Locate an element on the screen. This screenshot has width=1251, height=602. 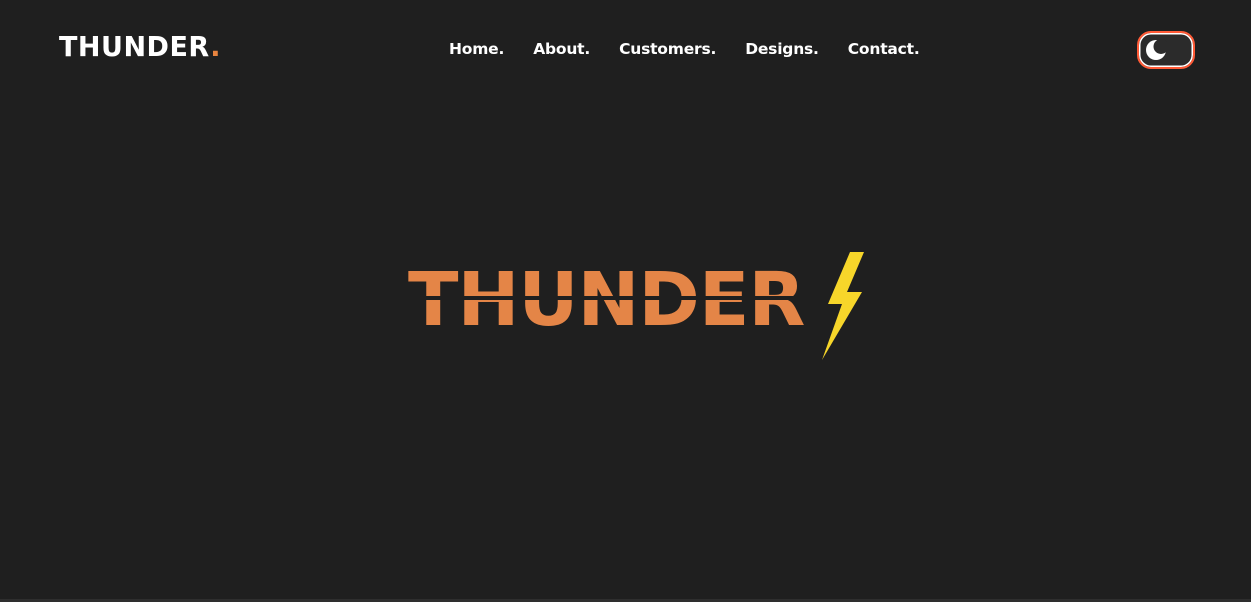
stencil-gap is located at coordinates (610, 298).